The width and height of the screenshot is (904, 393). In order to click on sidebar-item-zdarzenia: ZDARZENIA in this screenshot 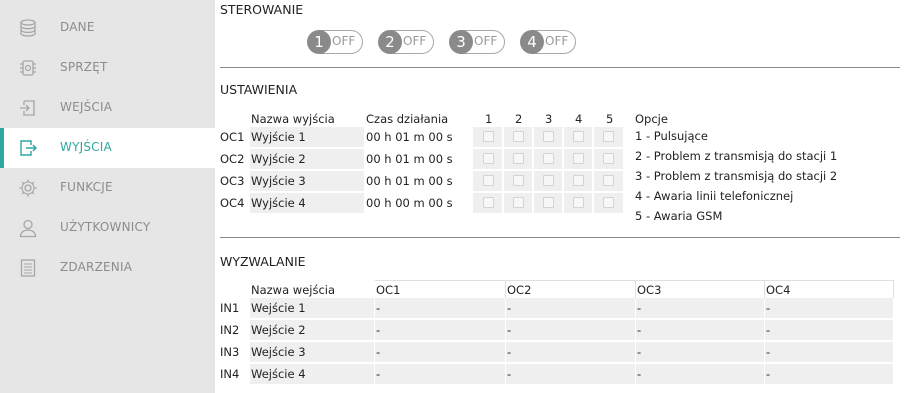, I will do `click(107, 268)`.